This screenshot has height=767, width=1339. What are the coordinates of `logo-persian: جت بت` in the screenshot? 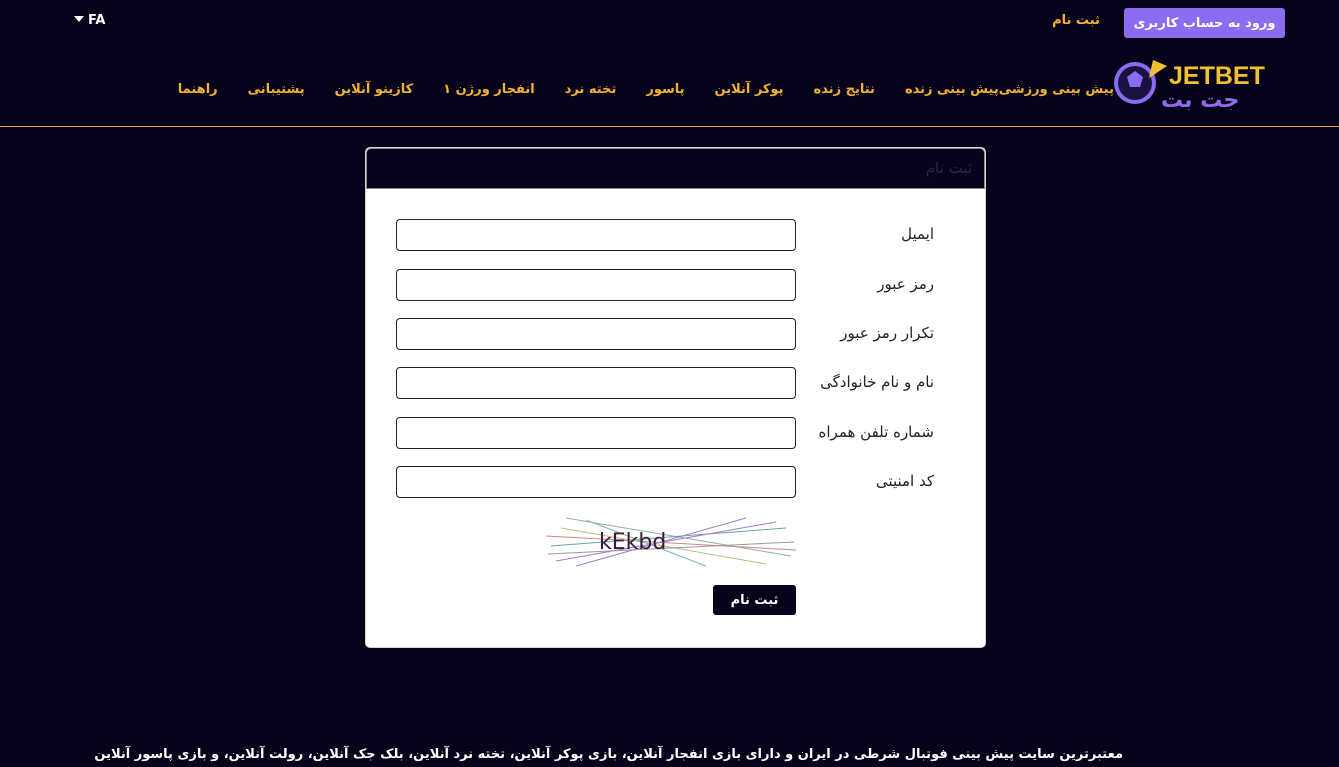 It's located at (1200, 99).